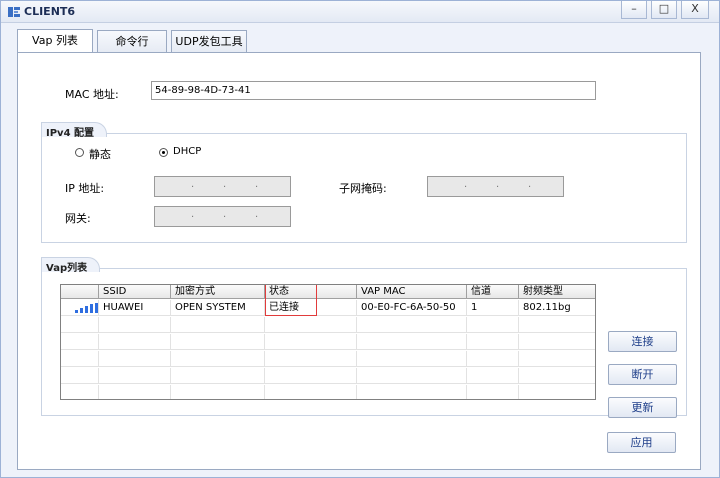  Describe the element at coordinates (222, 186) in the screenshot. I see `ip-address-field: · · ·` at that location.